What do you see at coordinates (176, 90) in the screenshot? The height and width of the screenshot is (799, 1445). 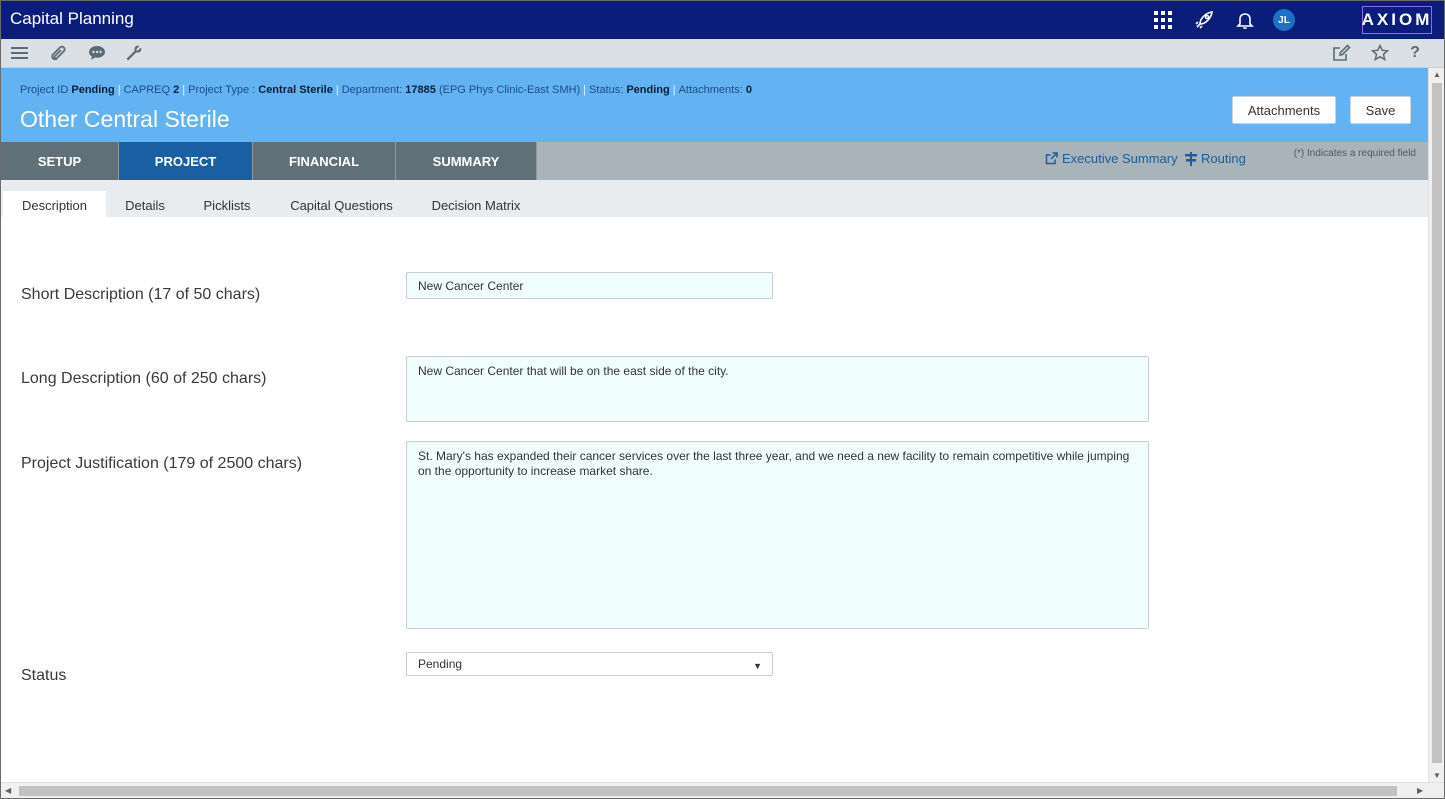 I see `capreq-value: 2` at bounding box center [176, 90].